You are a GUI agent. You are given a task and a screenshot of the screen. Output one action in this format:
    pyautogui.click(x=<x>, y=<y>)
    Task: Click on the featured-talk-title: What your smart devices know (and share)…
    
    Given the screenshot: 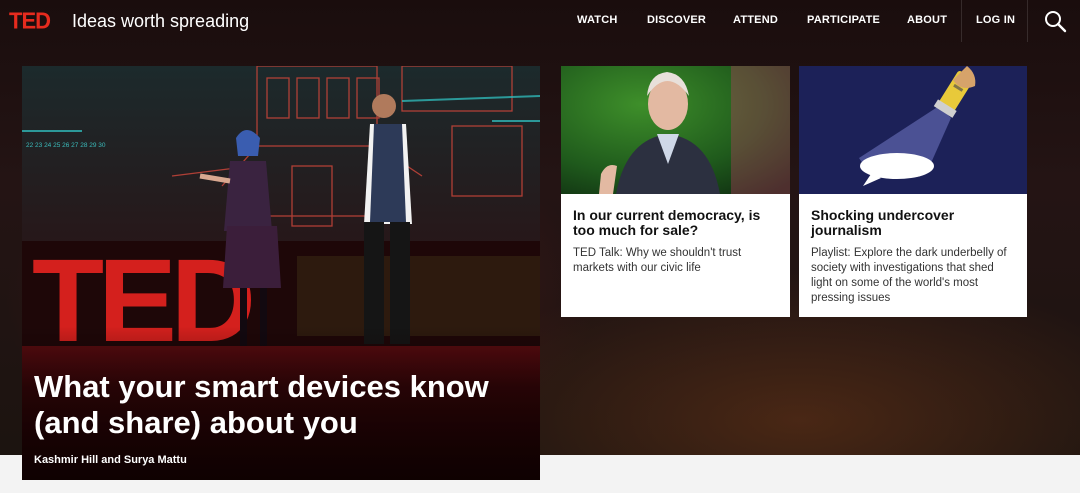 What is the action you would take?
    pyautogui.click(x=284, y=405)
    